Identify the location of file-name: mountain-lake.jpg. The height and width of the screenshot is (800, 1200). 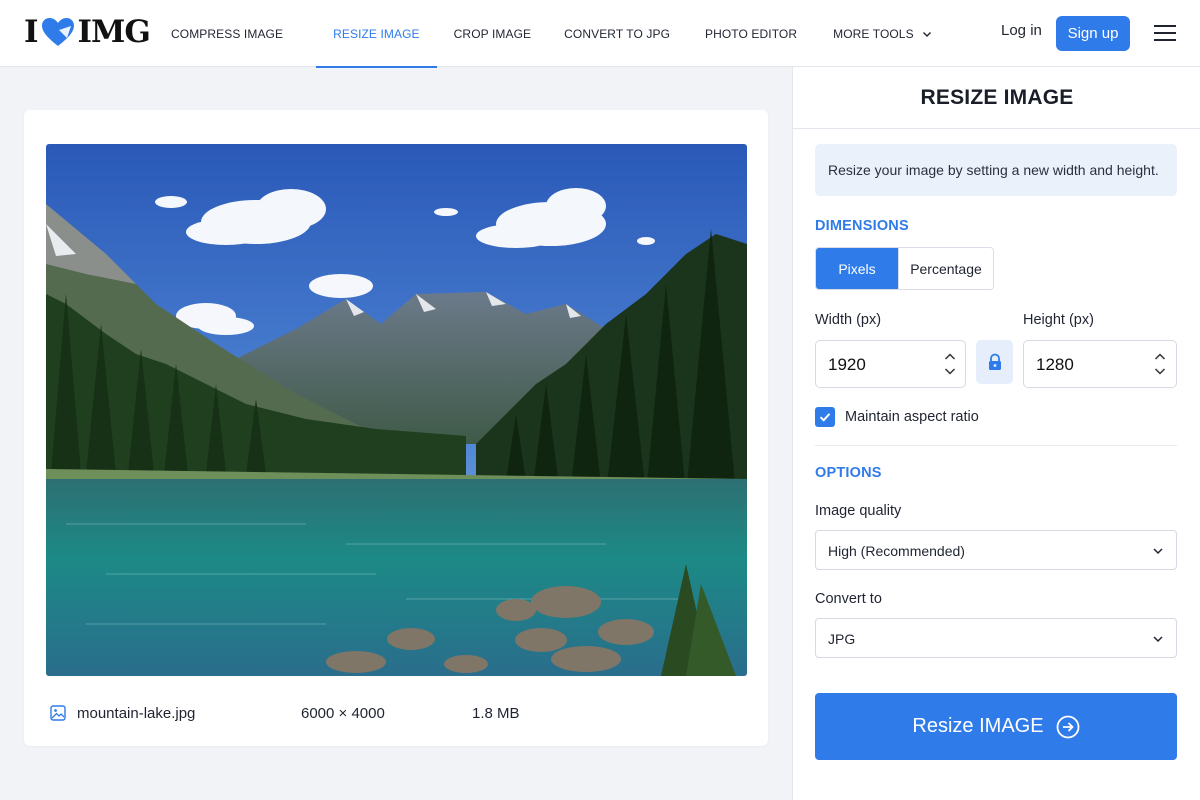
(136, 713).